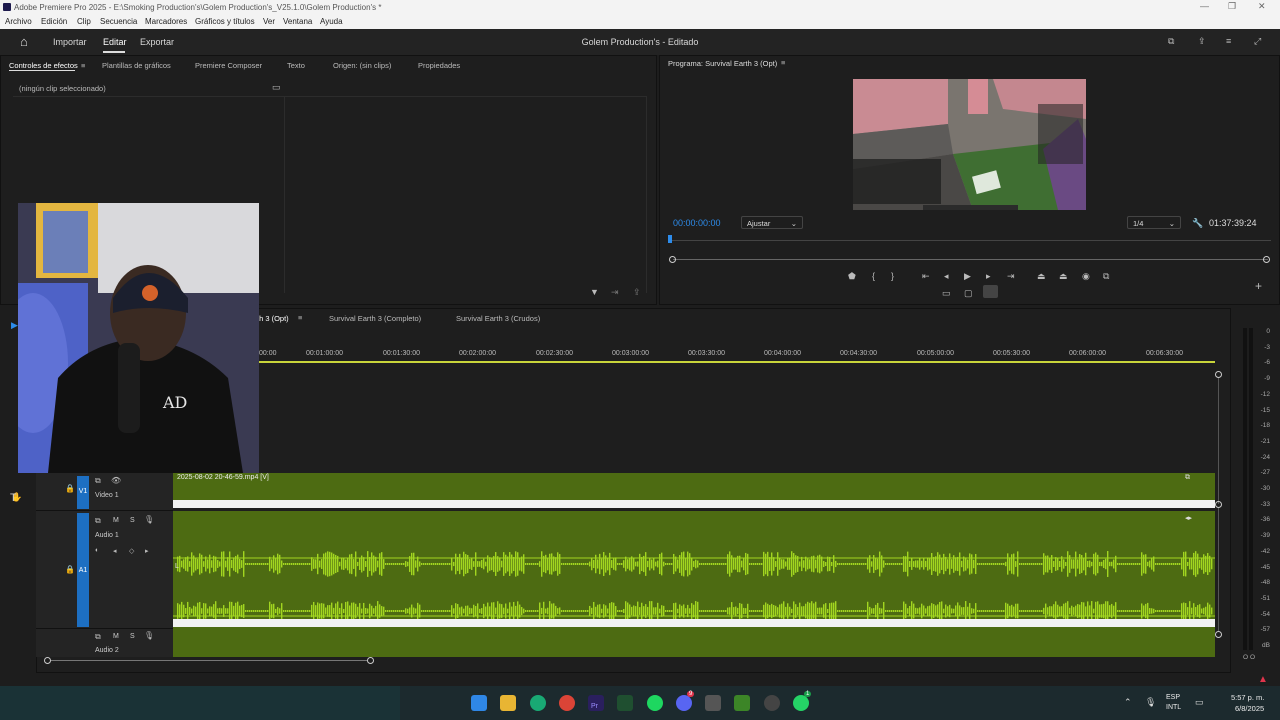 Image resolution: width=1280 pixels, height=720 pixels. Describe the element at coordinates (228, 65) in the screenshot. I see `tab-premiere-composer: Premiere Composer` at that location.